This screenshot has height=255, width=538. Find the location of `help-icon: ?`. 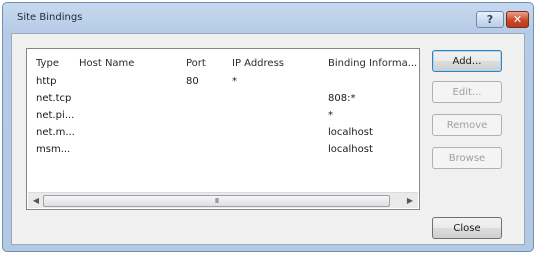

help-icon: ? is located at coordinates (490, 19).